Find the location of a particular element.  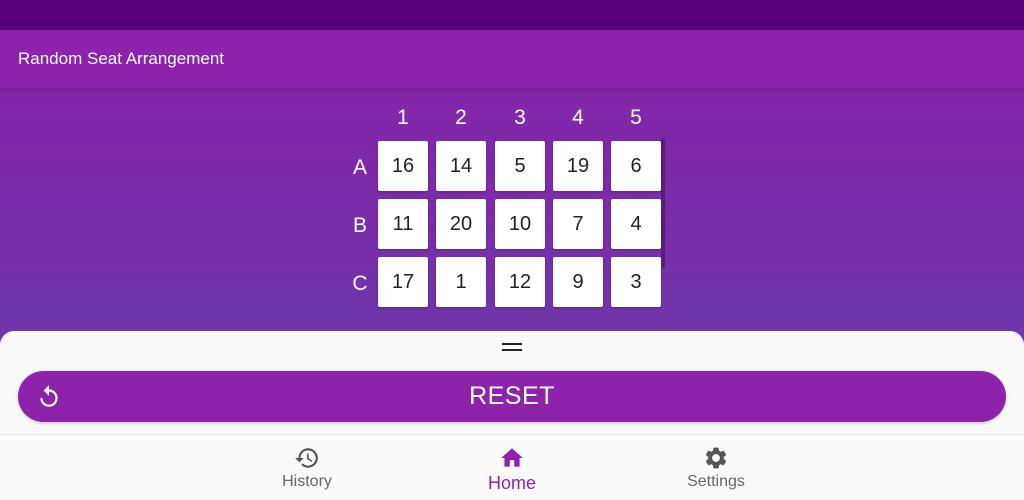

reset-button: RESET is located at coordinates (512, 396).